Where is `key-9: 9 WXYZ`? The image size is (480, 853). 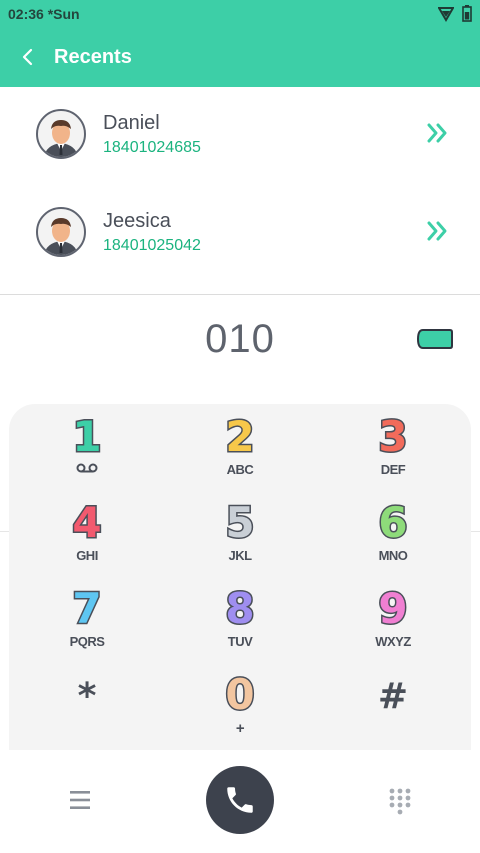 key-9: 9 WXYZ is located at coordinates (393, 627).